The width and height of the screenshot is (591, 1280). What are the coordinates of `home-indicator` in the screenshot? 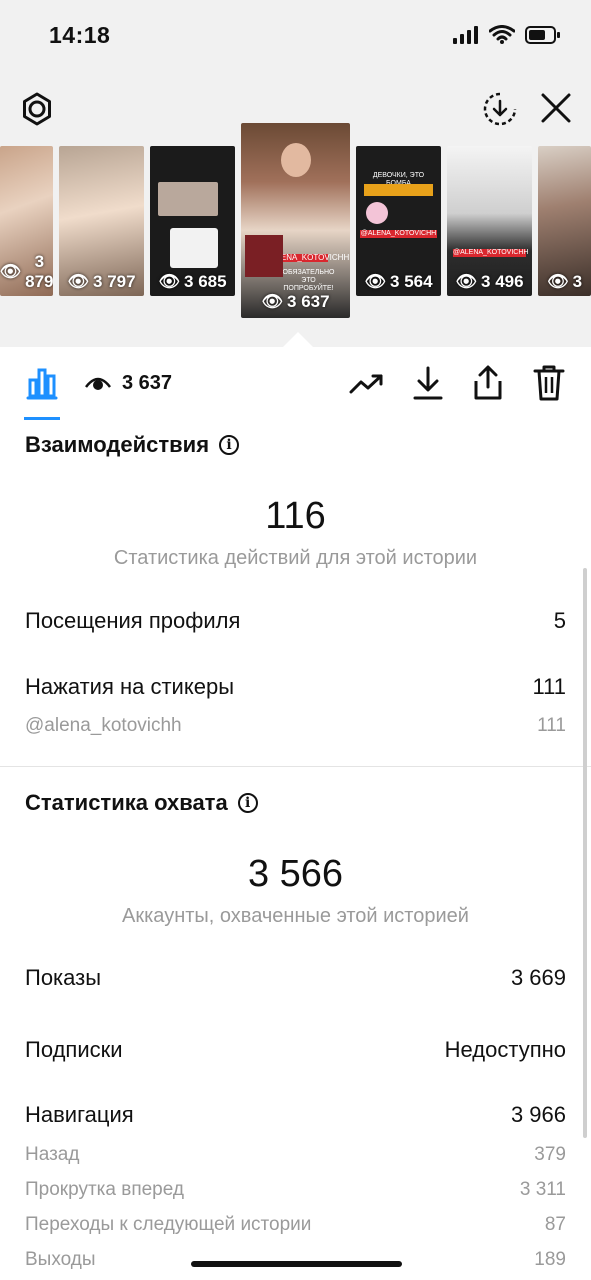 It's located at (296, 1264).